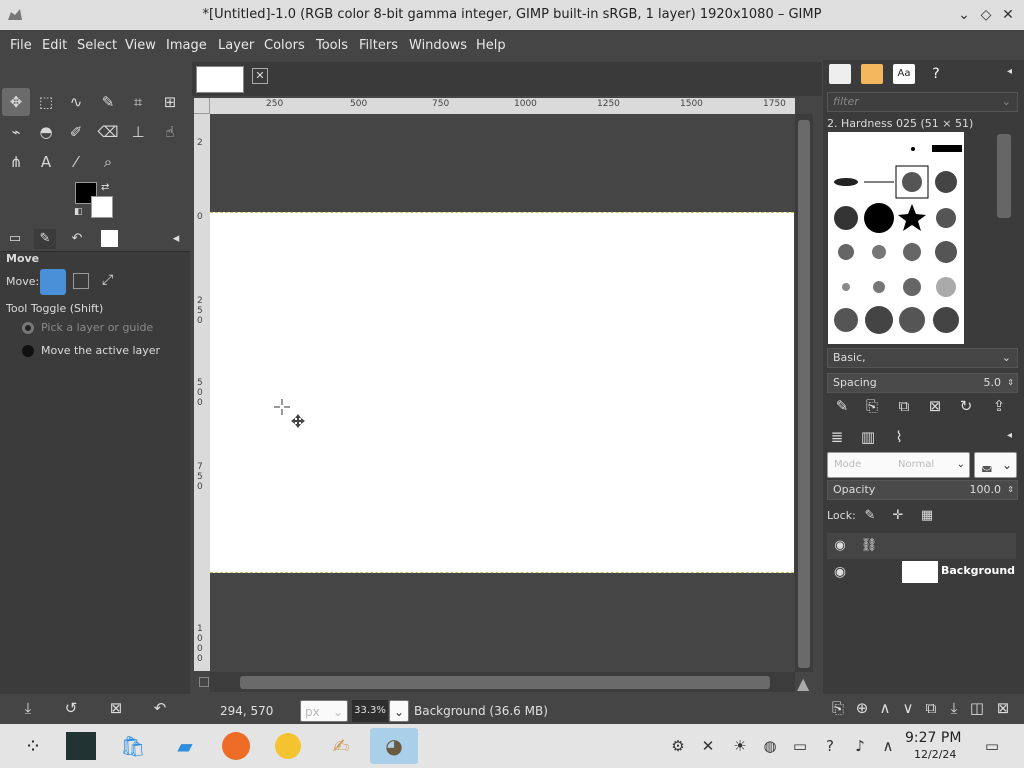 Image resolution: width=1024 pixels, height=768 pixels. I want to click on image-tab-thumbnail, so click(220, 79).